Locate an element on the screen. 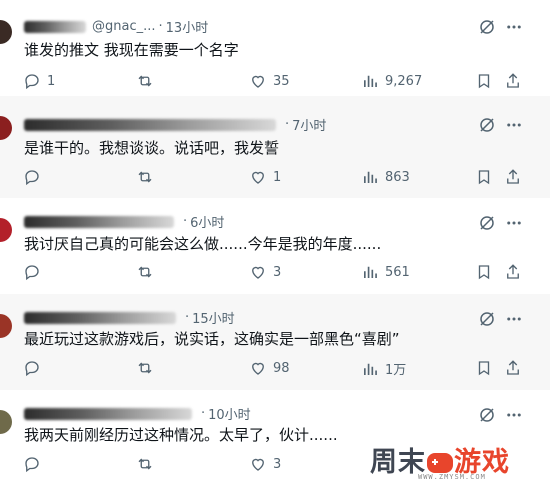 This screenshot has width=550, height=487. timestamp: 15小时 is located at coordinates (213, 317).